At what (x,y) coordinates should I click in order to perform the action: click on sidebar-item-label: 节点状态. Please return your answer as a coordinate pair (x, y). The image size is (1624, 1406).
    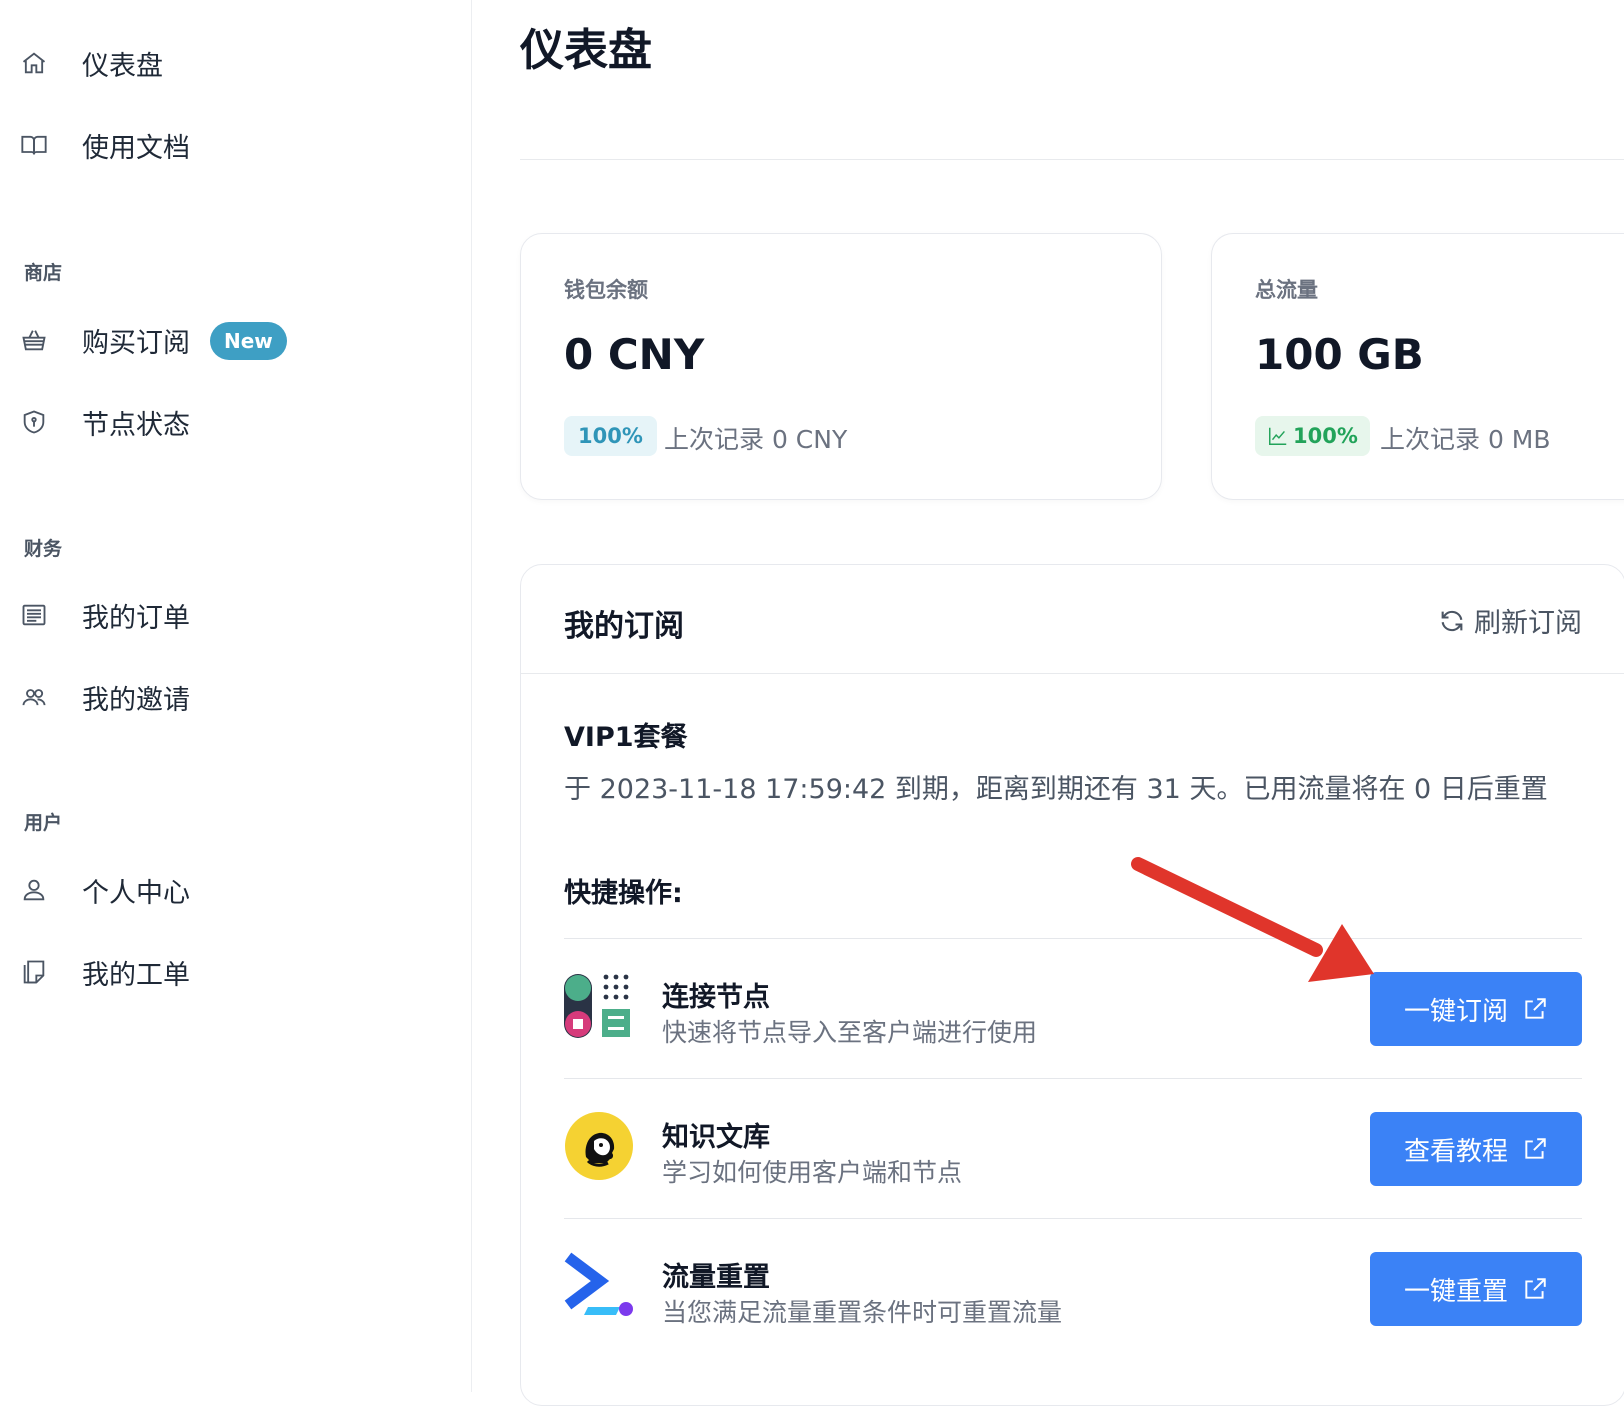
    Looking at the image, I should click on (136, 425).